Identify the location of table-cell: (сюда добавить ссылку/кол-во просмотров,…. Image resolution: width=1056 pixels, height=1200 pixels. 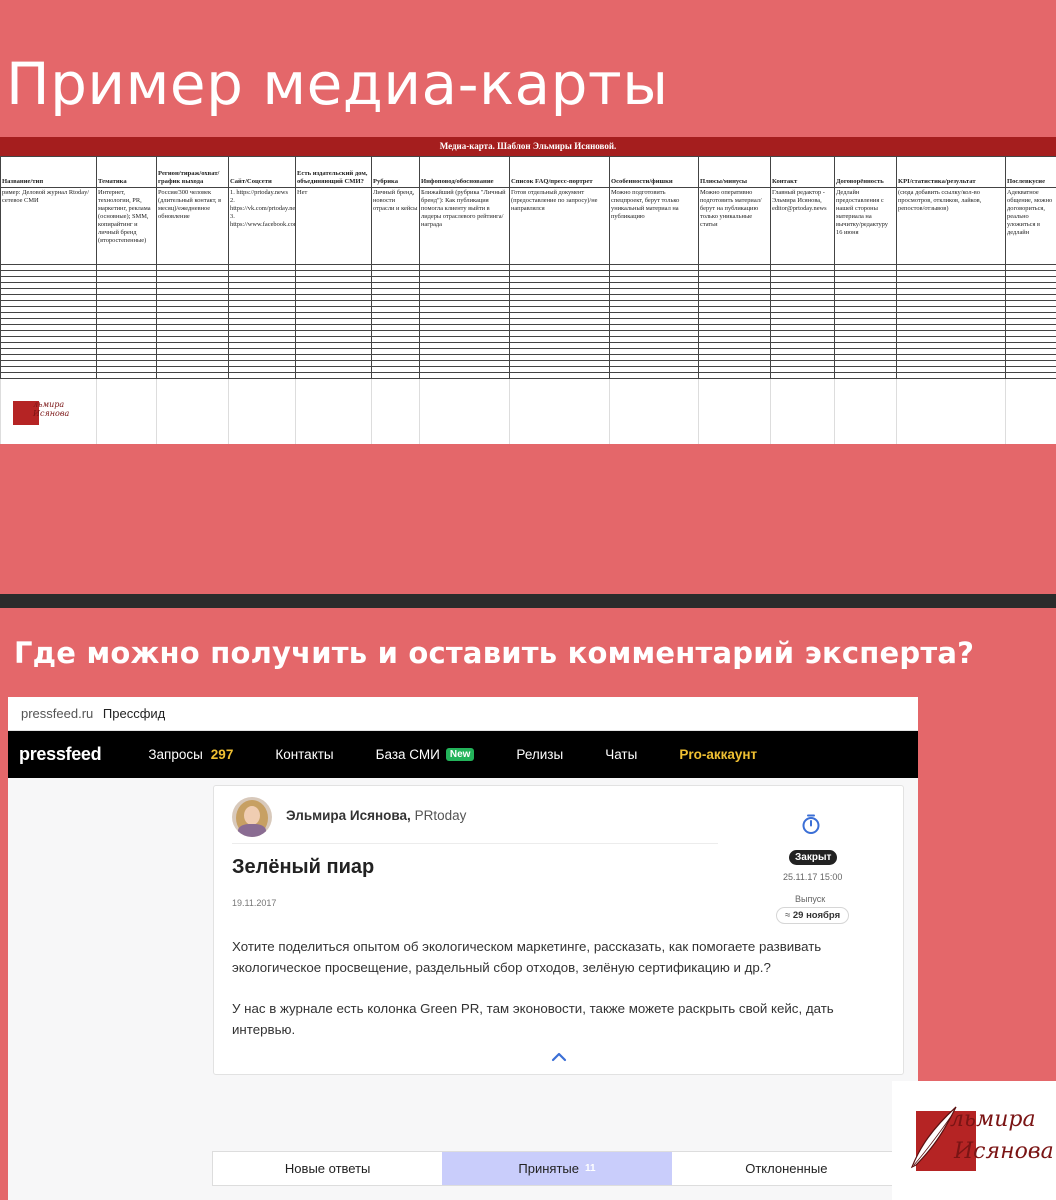
(951, 226).